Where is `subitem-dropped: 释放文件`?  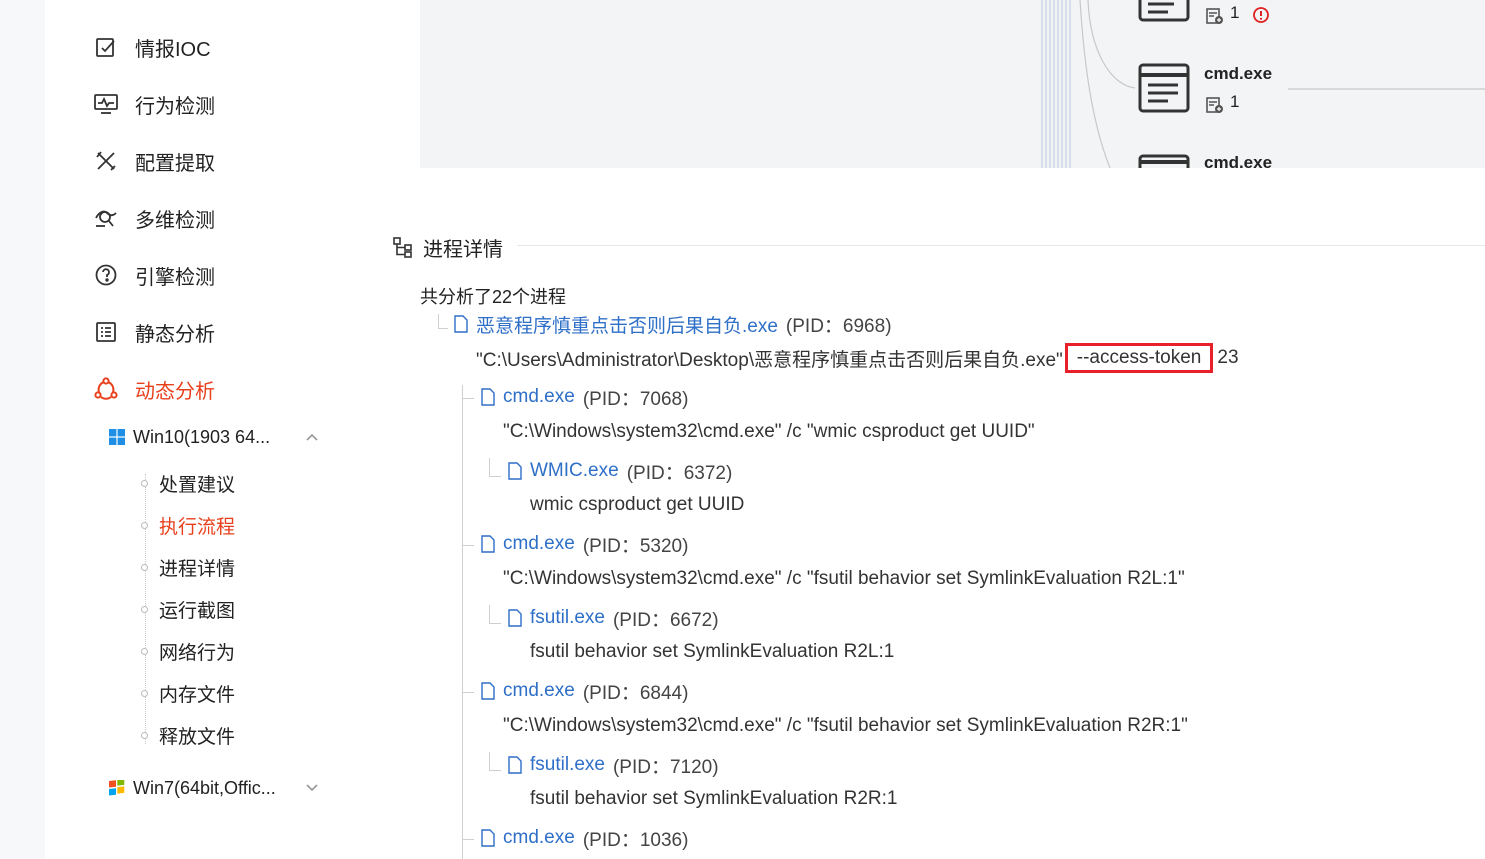
subitem-dropped: 释放文件 is located at coordinates (187, 735).